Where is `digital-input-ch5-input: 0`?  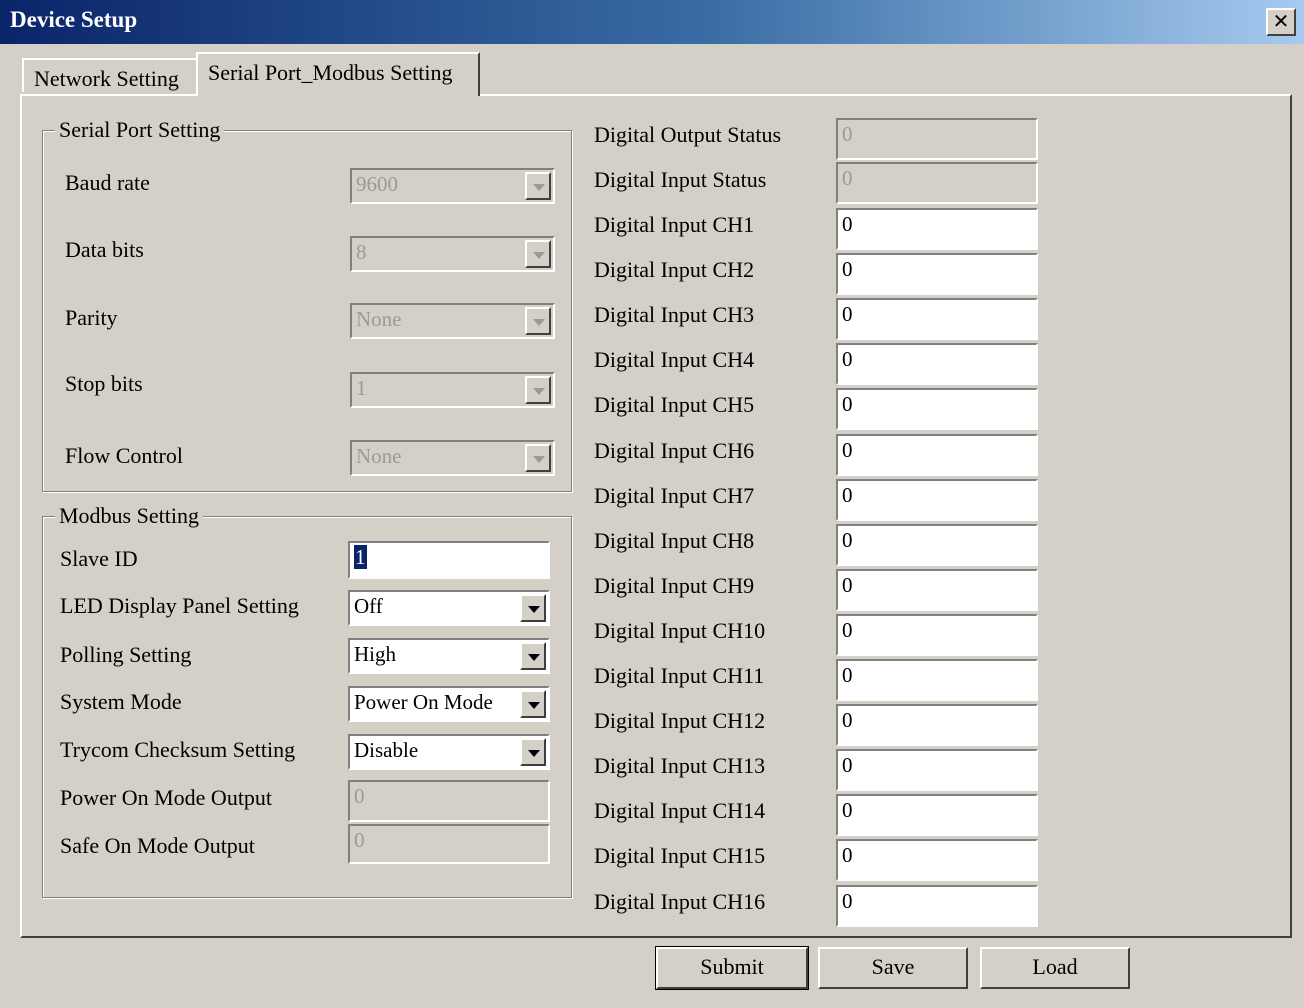
digital-input-ch5-input: 0 is located at coordinates (937, 409).